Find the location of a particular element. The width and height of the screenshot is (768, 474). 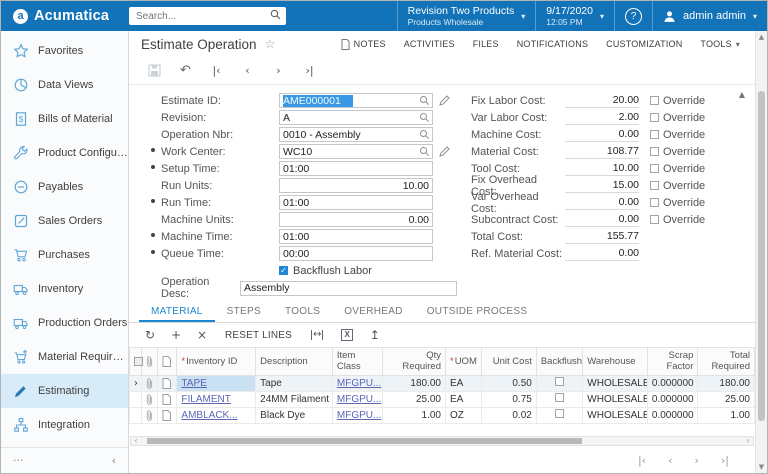

description-cell: Tape is located at coordinates (294, 383).